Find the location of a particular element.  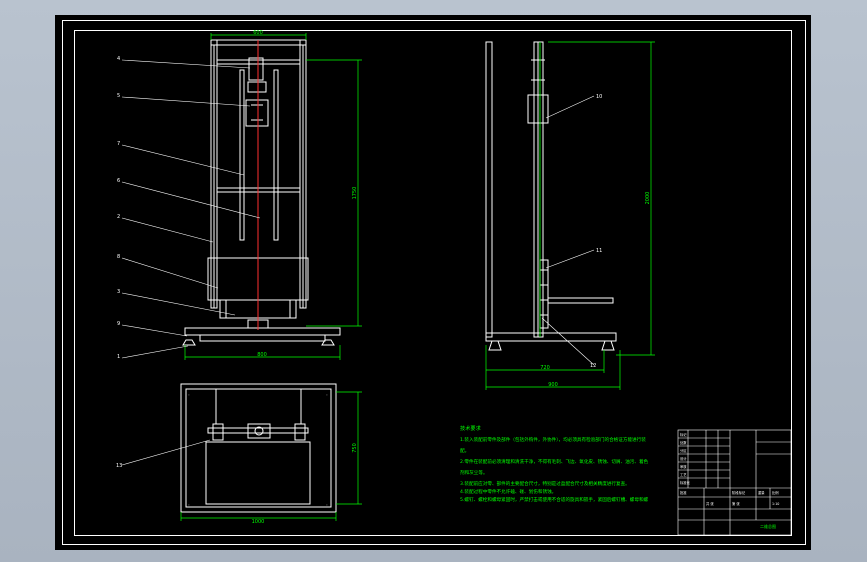

side-dimensions is located at coordinates (570, 215).